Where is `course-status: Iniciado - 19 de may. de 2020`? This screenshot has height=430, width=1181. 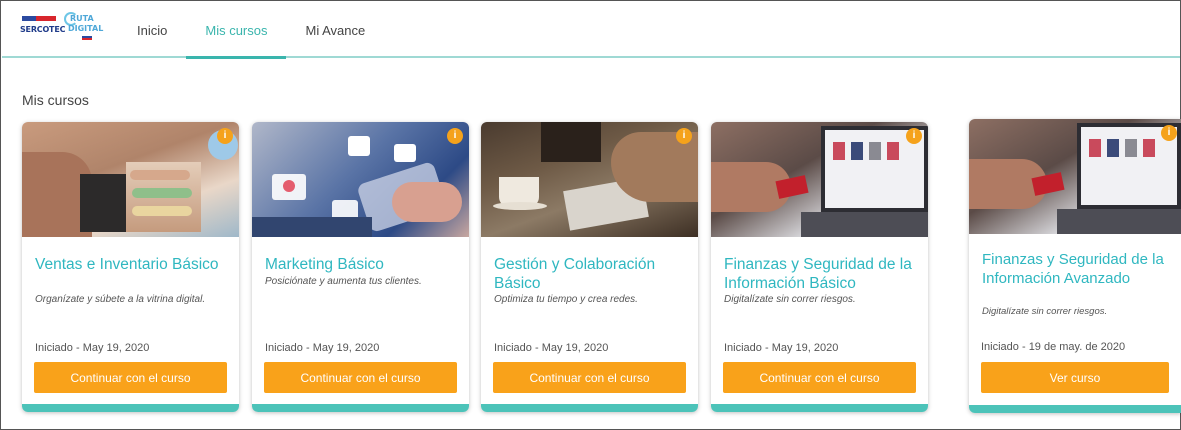
course-status: Iniciado - 19 de may. de 2020 is located at coordinates (1053, 347).